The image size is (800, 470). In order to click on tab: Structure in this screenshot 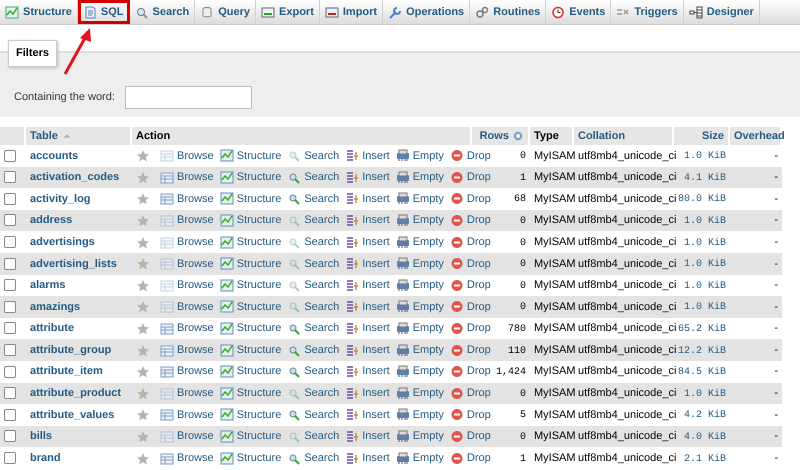, I will do `click(39, 12)`.